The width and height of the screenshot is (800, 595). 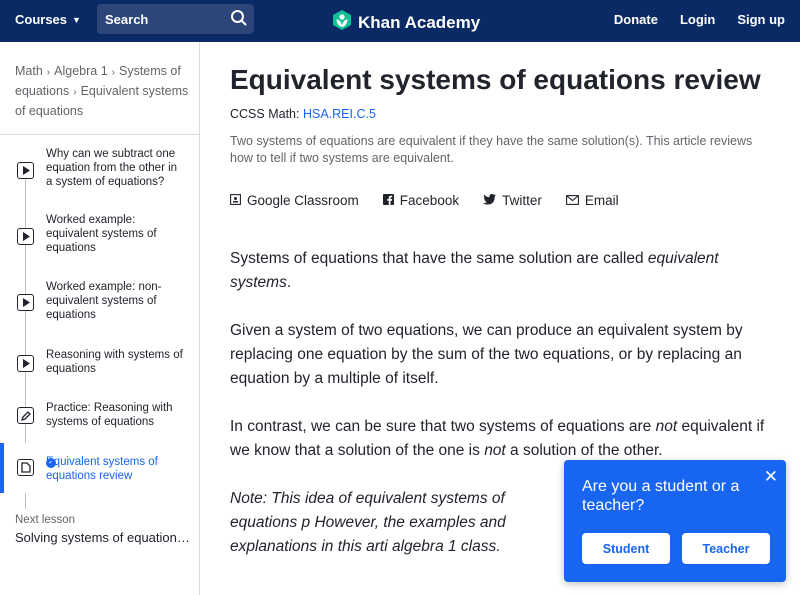 I want to click on student-button: Student, so click(x=626, y=548).